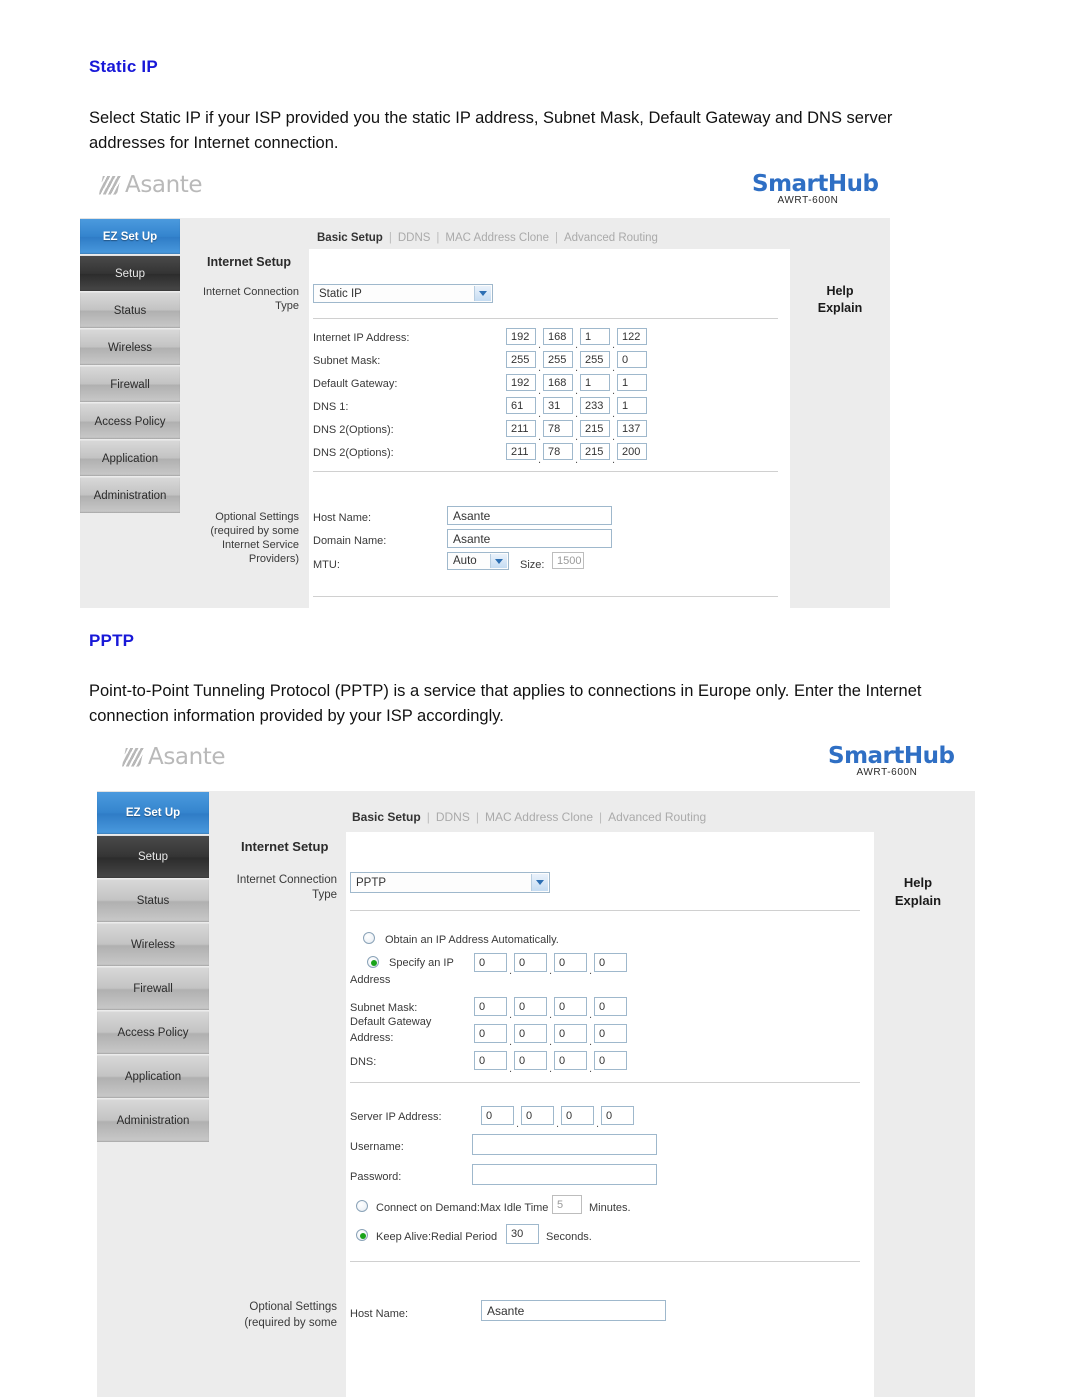 The width and height of the screenshot is (1080, 1397). Describe the element at coordinates (918, 892) in the screenshot. I see `help-explain-pptp: Help Explain` at that location.